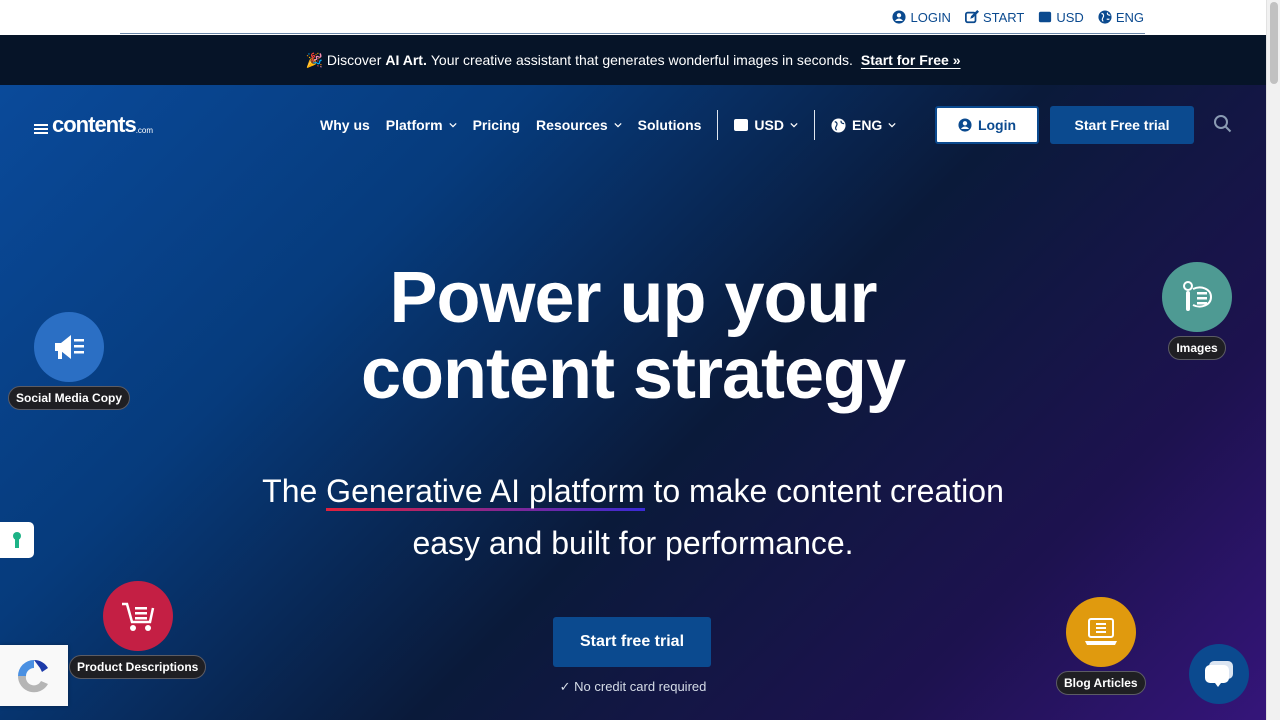  Describe the element at coordinates (911, 60) in the screenshot. I see `start-for-free-link: Start for Free »` at that location.